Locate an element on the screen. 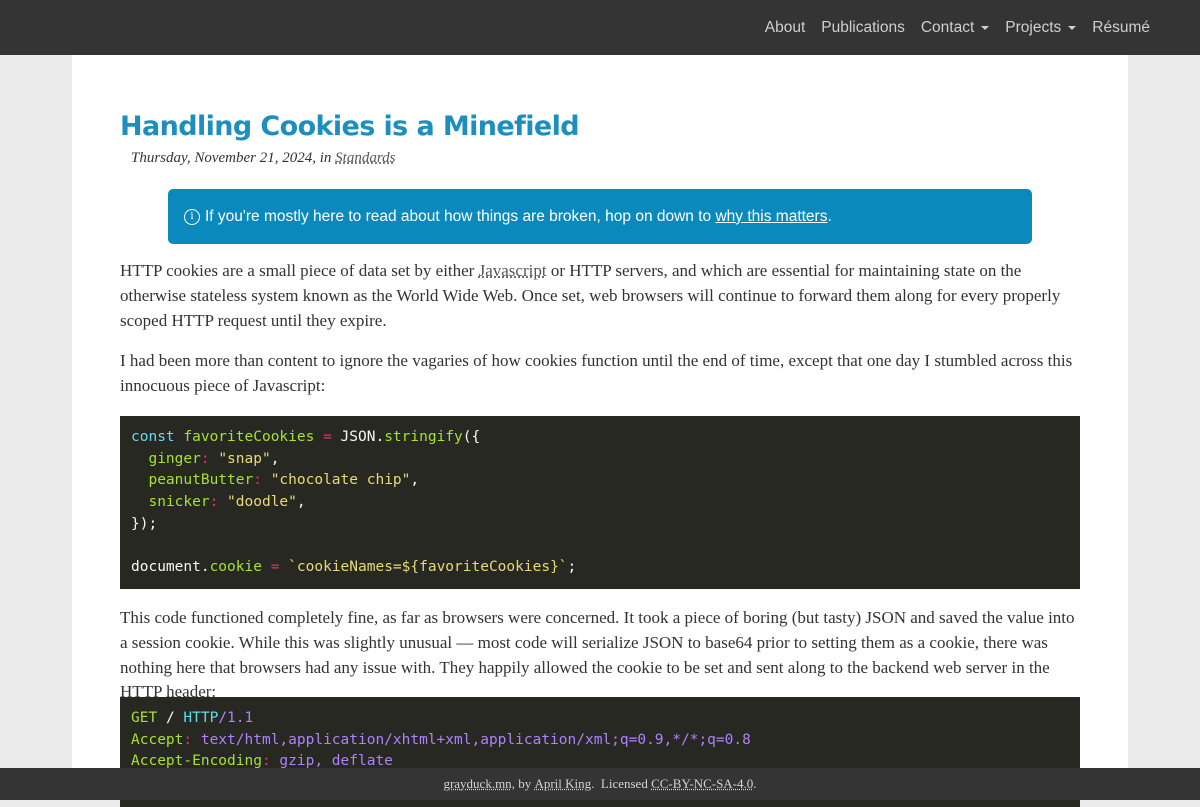 Image resolution: width=1200 pixels, height=807 pixels. site-link: grayduck.mn is located at coordinates (477, 784).